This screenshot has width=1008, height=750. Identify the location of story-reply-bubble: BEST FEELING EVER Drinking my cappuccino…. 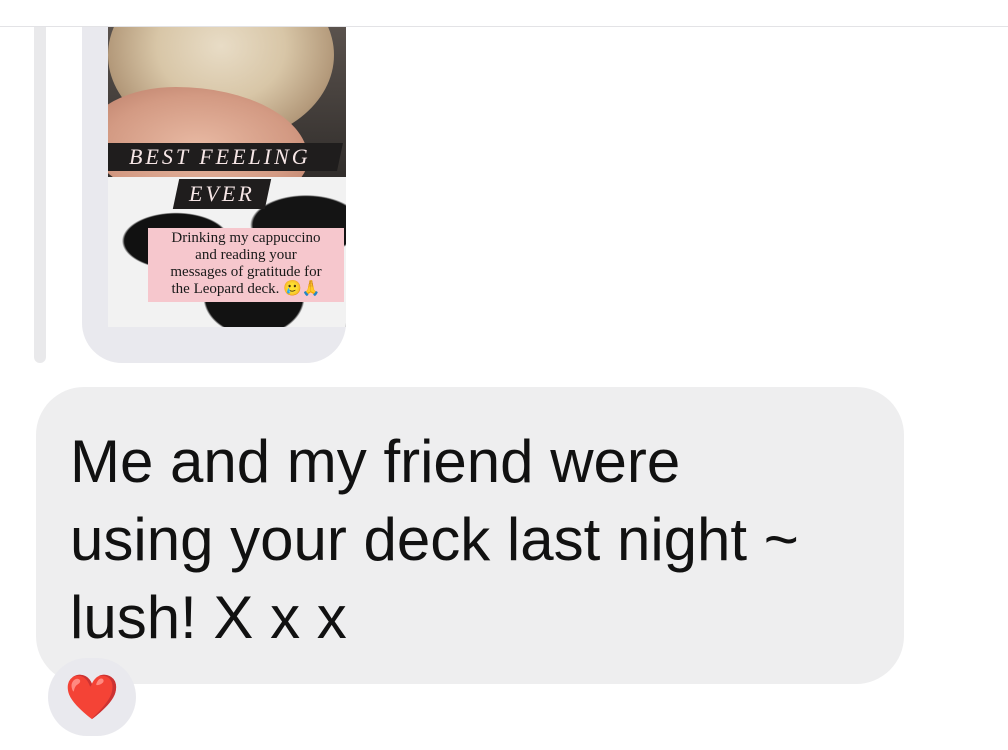
(214, 195).